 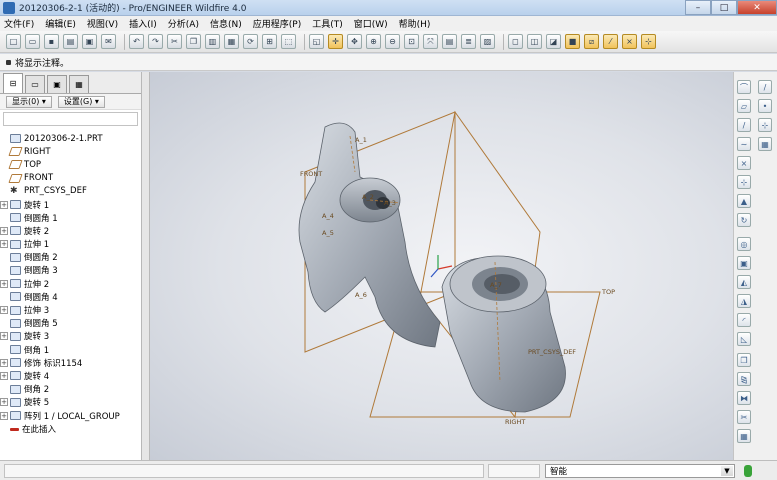 What do you see at coordinates (231, 41) in the screenshot?
I see `paste-special-icon: ▦` at bounding box center [231, 41].